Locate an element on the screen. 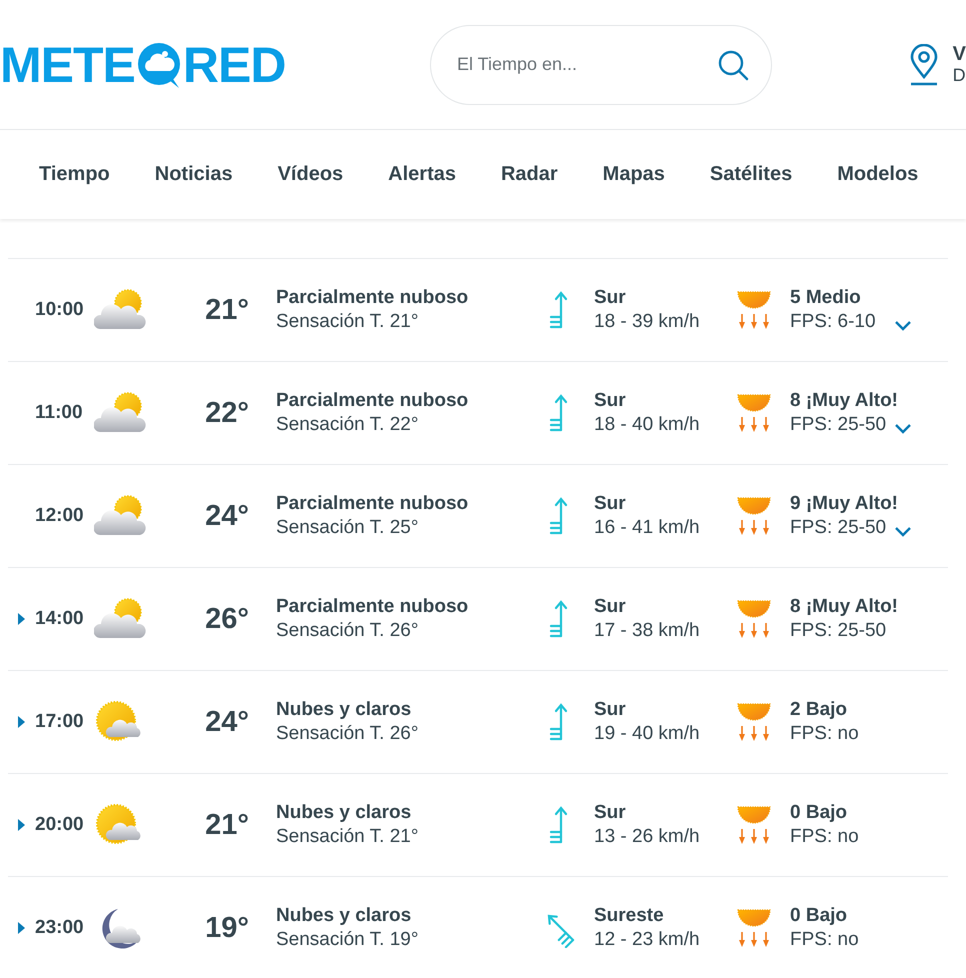 This screenshot has width=966, height=978. nav-tab: Modelos is located at coordinates (877, 174).